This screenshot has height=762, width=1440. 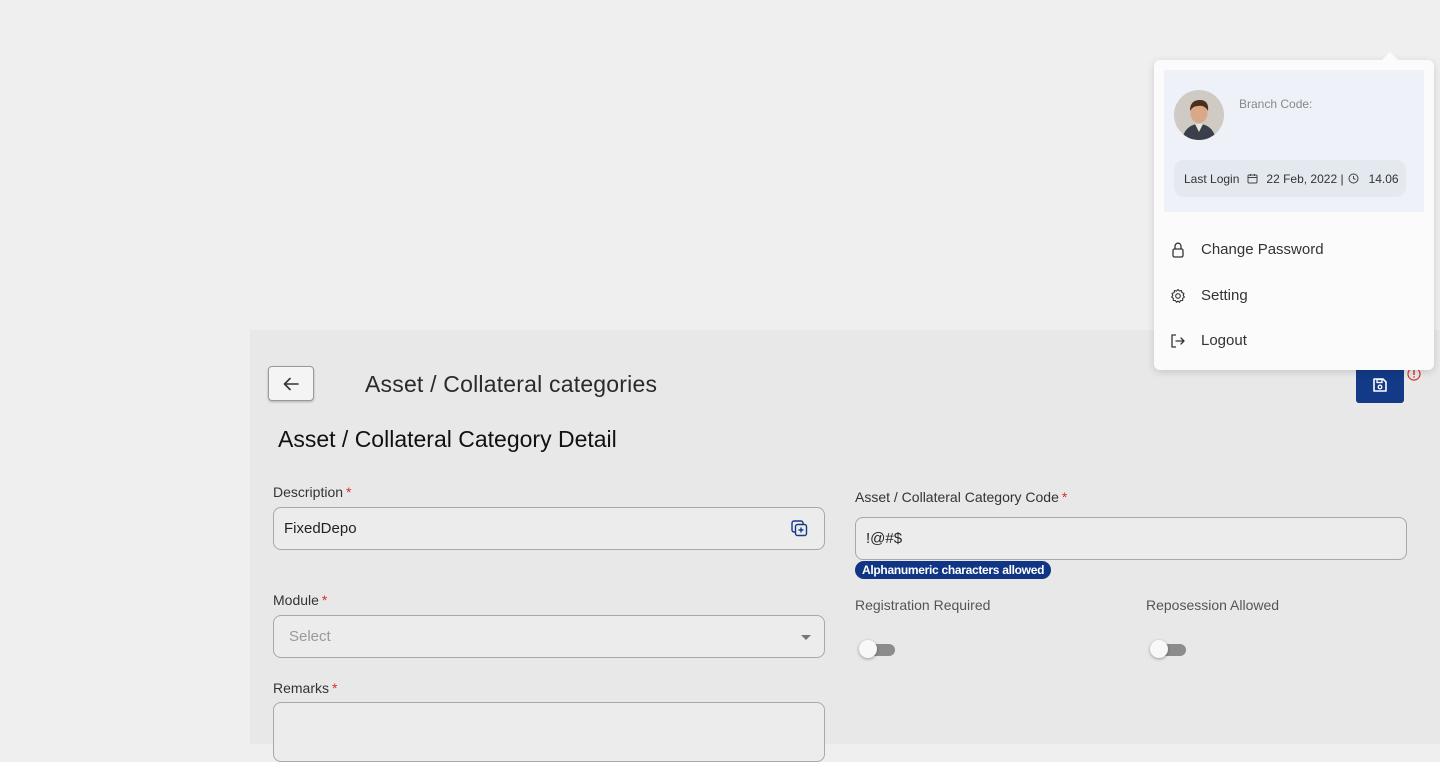 What do you see at coordinates (1178, 296) in the screenshot?
I see `gear-icon` at bounding box center [1178, 296].